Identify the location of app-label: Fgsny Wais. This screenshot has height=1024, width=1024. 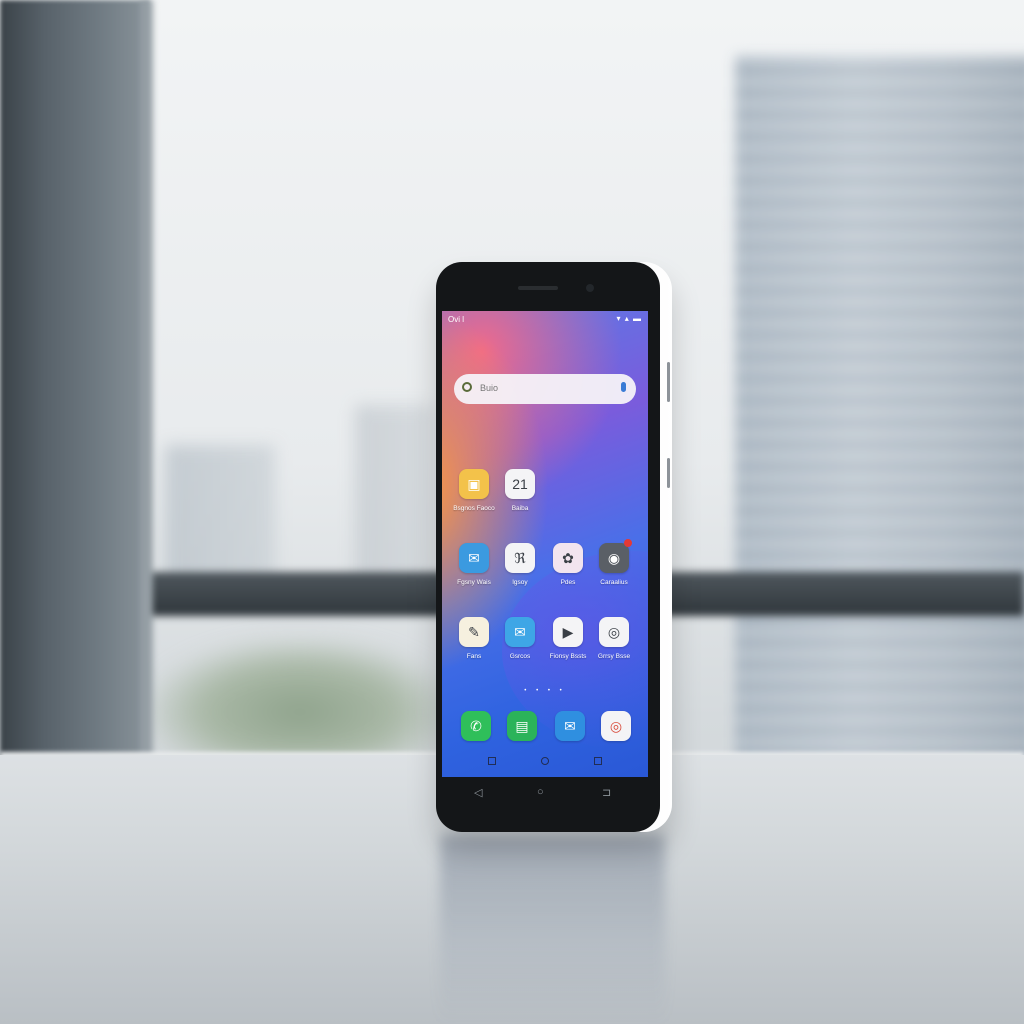
(474, 582).